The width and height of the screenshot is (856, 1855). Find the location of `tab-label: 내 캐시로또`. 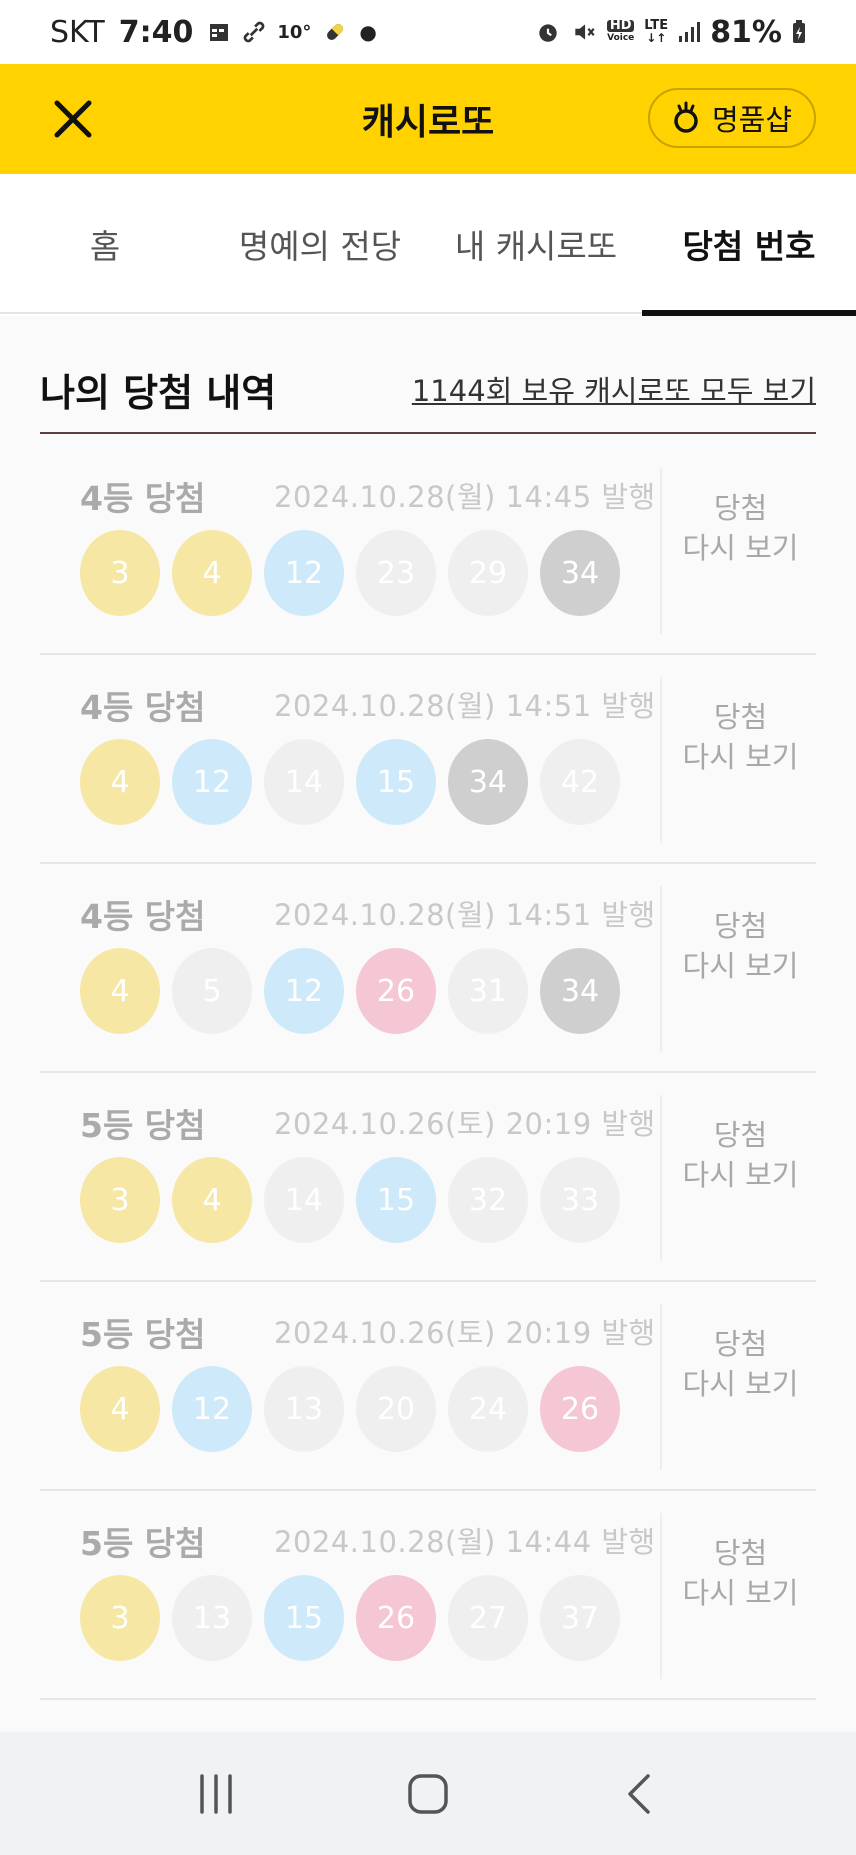

tab-label: 내 캐시로또 is located at coordinates (536, 246).